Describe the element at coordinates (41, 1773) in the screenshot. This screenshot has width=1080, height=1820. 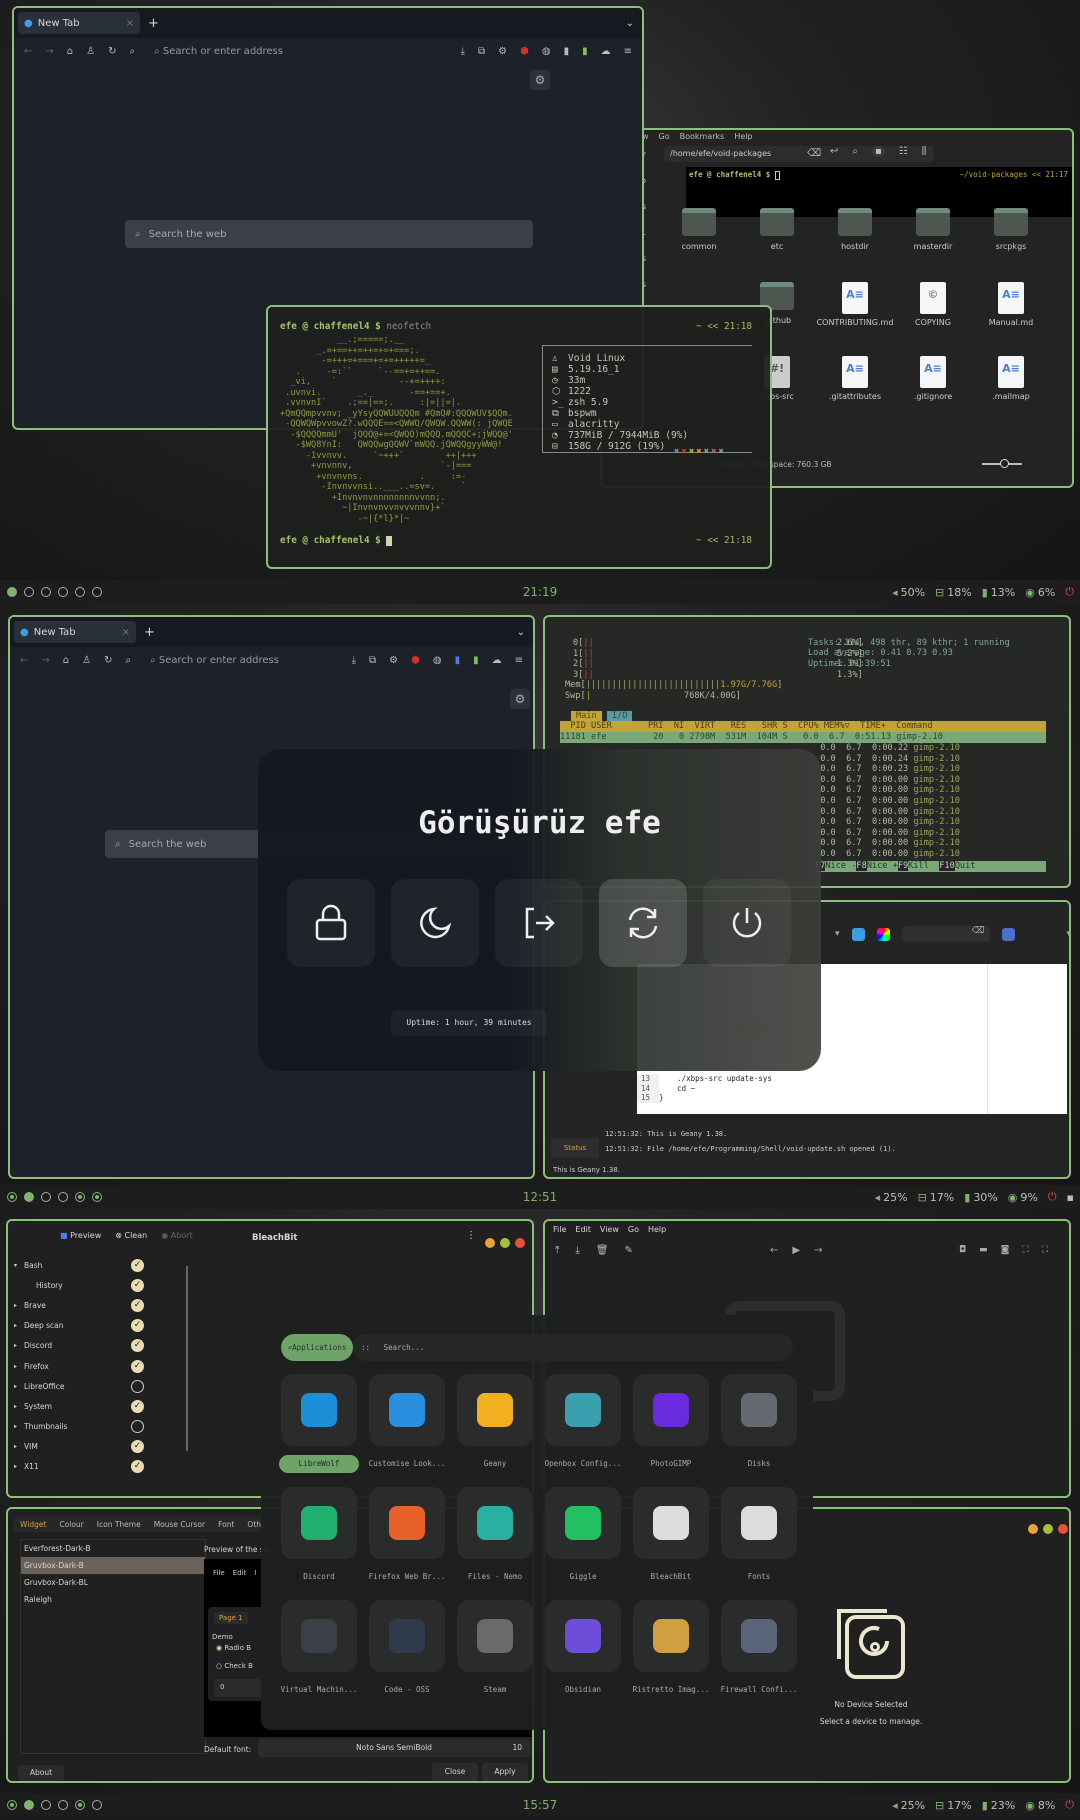
I see `about-button: About` at that location.